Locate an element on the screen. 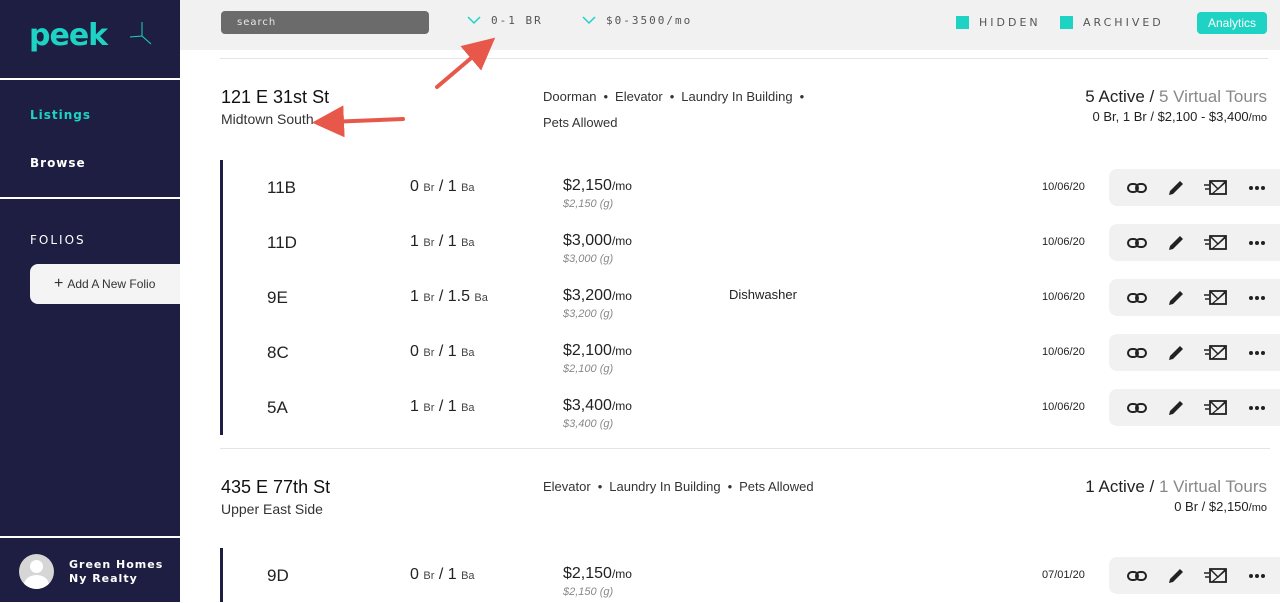  unit-number: 9D is located at coordinates (278, 575).